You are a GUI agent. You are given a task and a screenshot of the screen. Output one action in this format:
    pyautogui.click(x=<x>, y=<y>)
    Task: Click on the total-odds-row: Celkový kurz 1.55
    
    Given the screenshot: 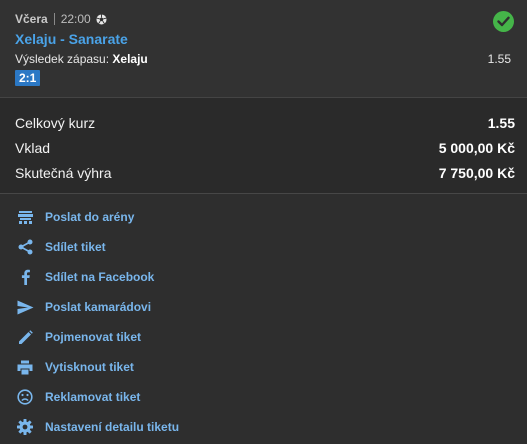 What is the action you would take?
    pyautogui.click(x=265, y=126)
    